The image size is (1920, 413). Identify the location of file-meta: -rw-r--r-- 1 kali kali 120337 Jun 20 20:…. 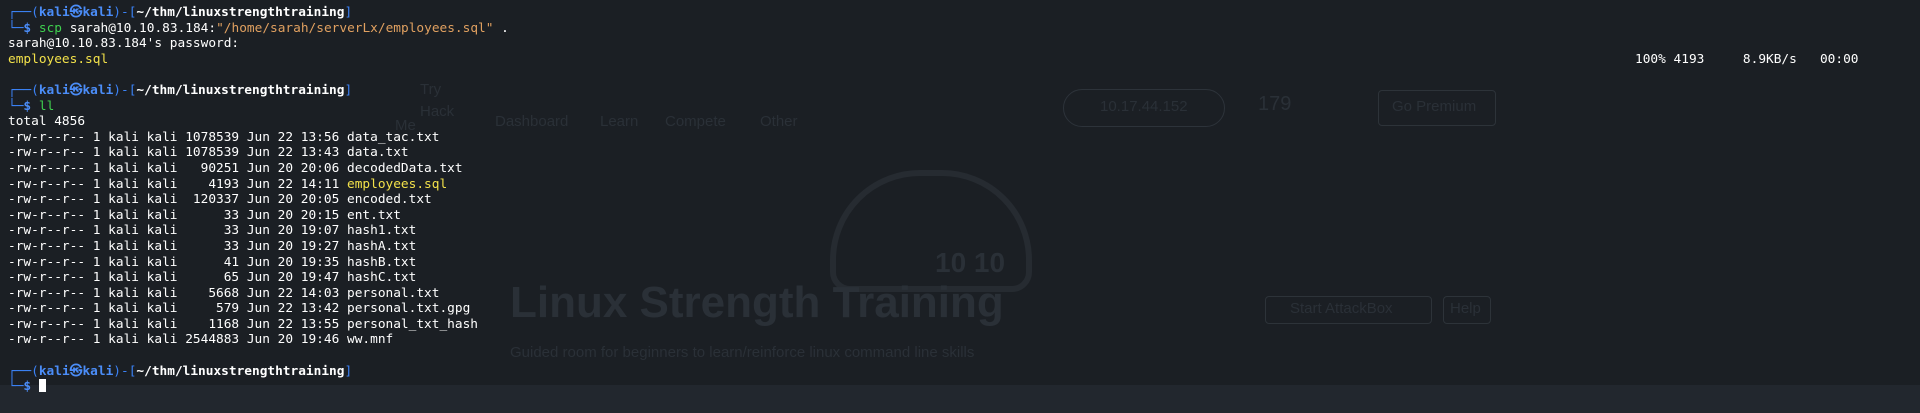
(177, 200).